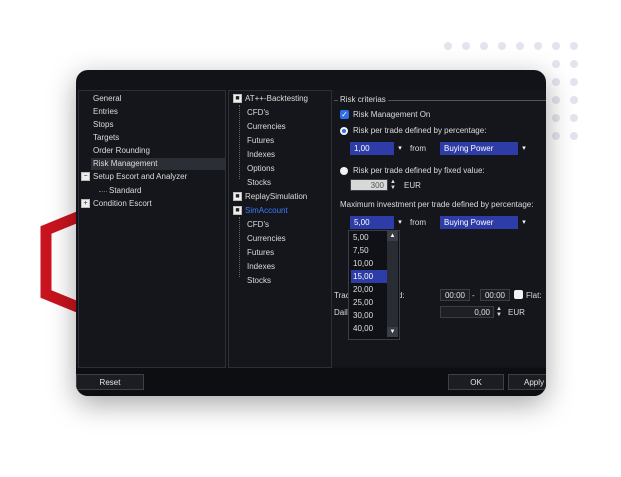 Image resolution: width=621 pixels, height=477 pixels. Describe the element at coordinates (103, 191) in the screenshot. I see `tree-connector` at that location.